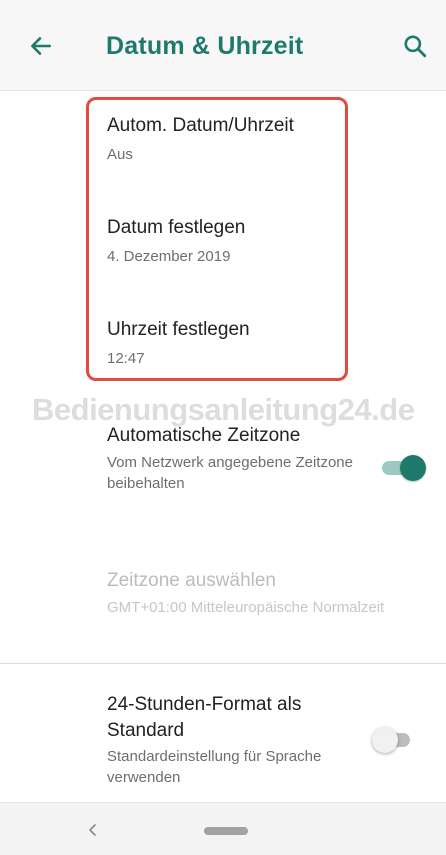 The image size is (446, 855). What do you see at coordinates (178, 343) in the screenshot?
I see `setting-set-time: Uhrzeit festlegen 12:47` at bounding box center [178, 343].